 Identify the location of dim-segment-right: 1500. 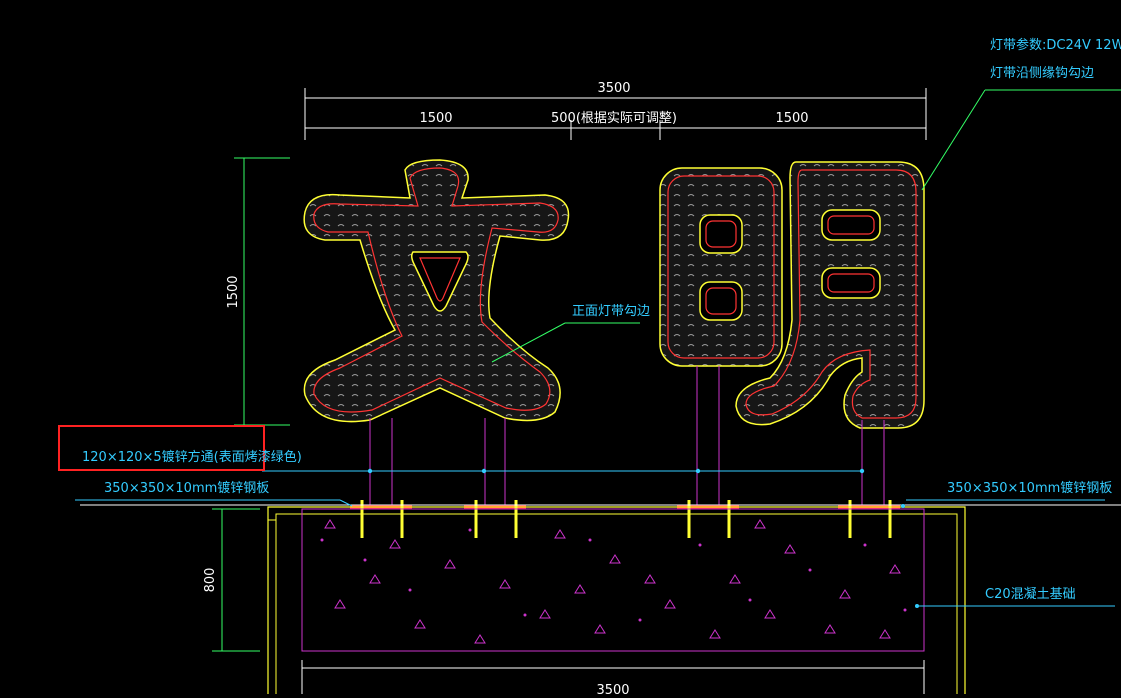
(791, 118).